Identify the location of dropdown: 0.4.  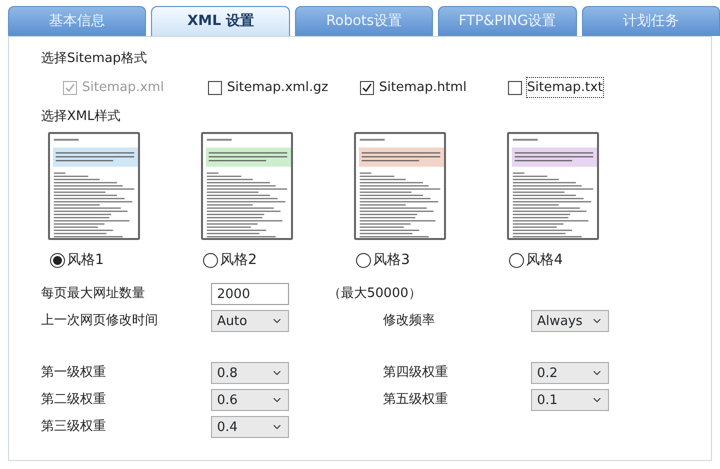
(250, 427).